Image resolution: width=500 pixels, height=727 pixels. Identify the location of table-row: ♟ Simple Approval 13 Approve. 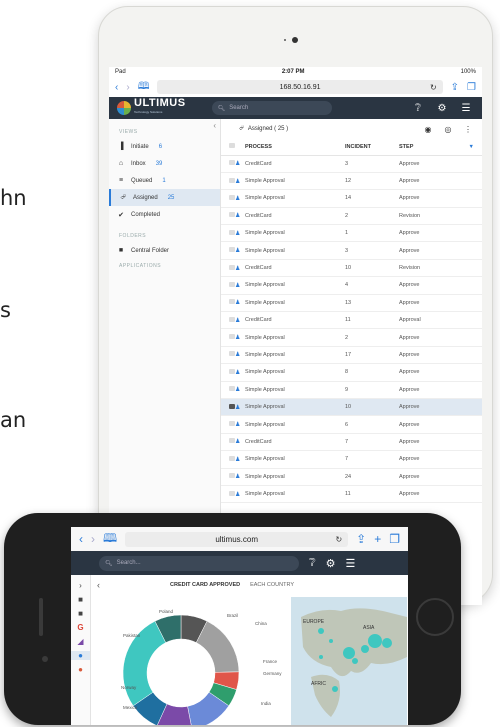
(351, 303).